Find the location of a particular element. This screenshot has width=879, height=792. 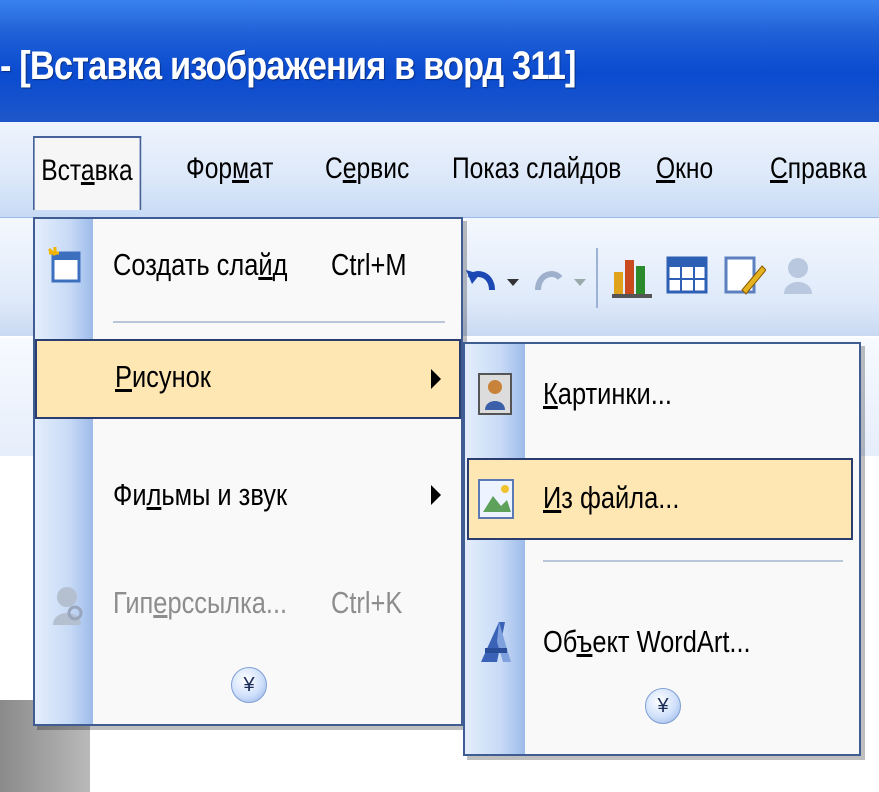

shortcut-new-slide: Ctrl+M is located at coordinates (369, 264).